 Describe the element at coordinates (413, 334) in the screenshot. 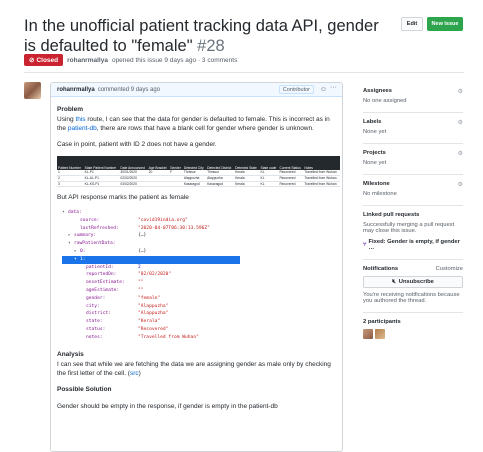

I see `participants-avatars` at that location.